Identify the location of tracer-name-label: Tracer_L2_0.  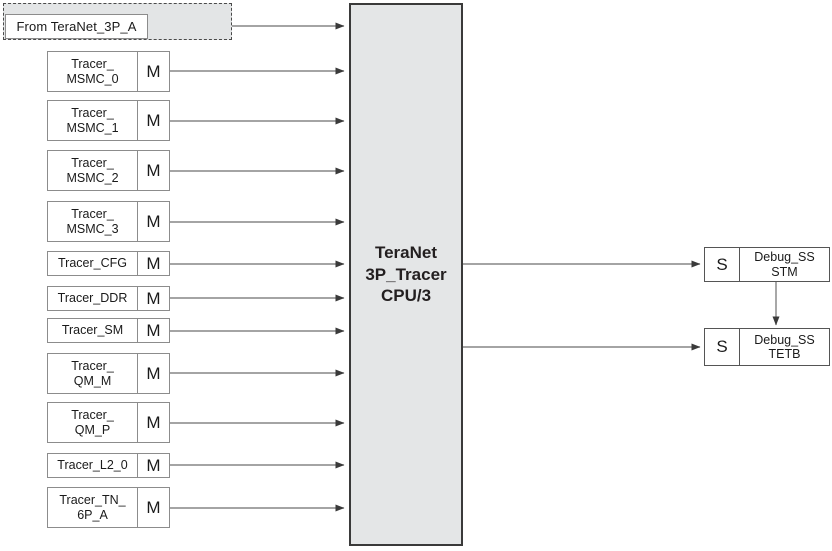
(92, 465).